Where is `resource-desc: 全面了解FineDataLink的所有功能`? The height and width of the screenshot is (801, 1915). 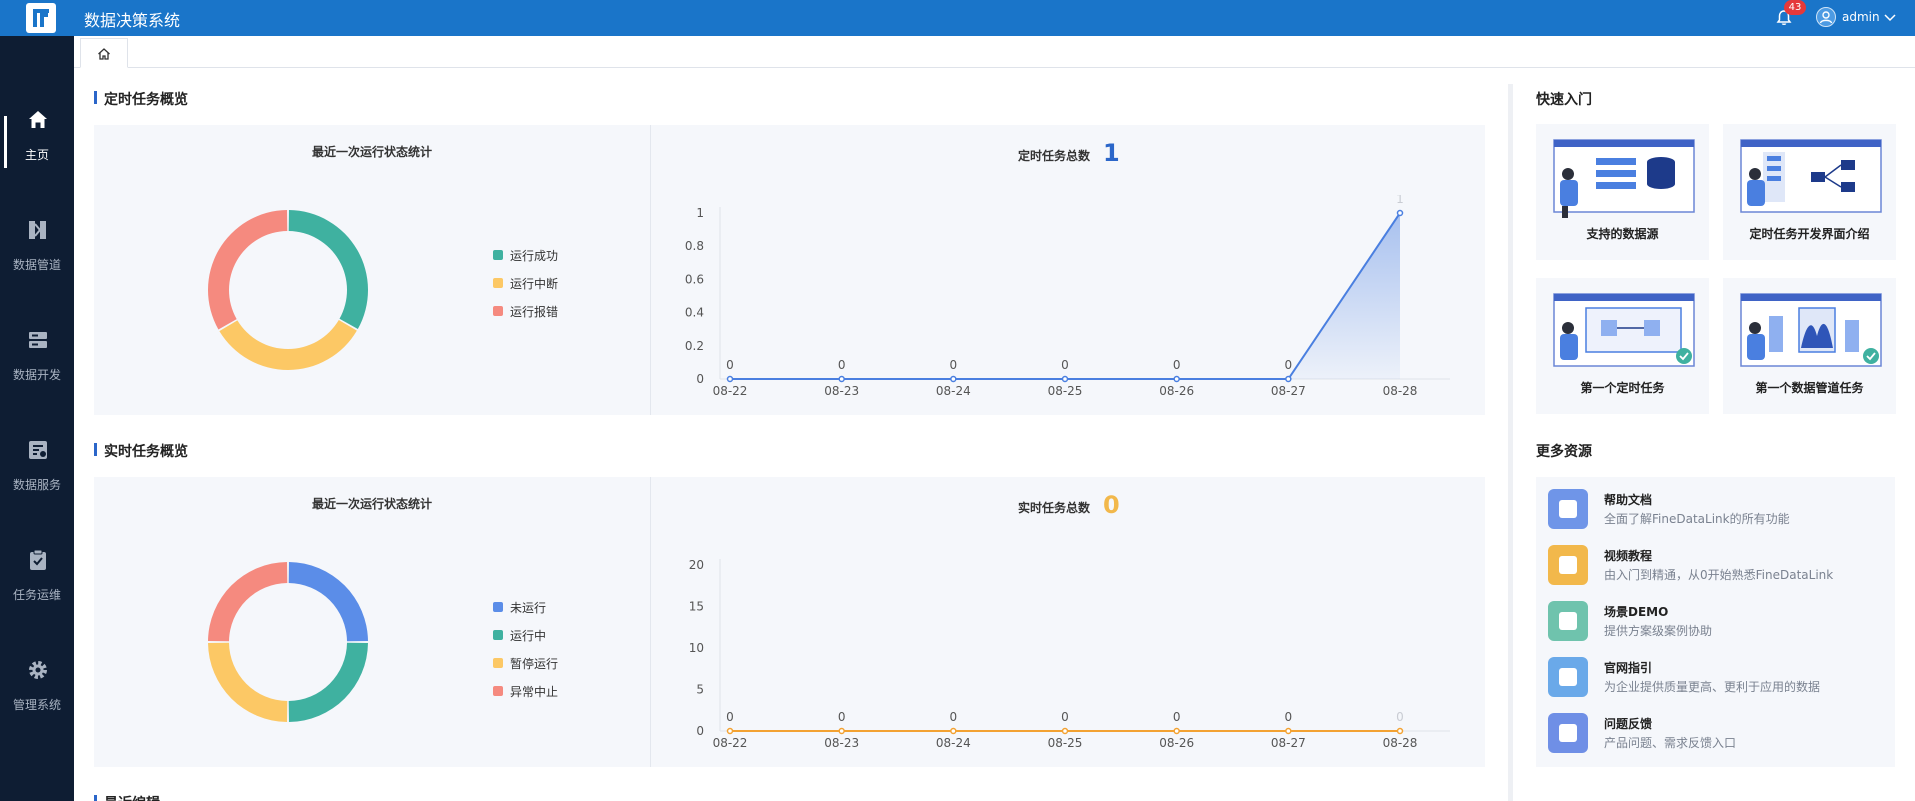 resource-desc: 全面了解FineDataLink的所有功能 is located at coordinates (1697, 519).